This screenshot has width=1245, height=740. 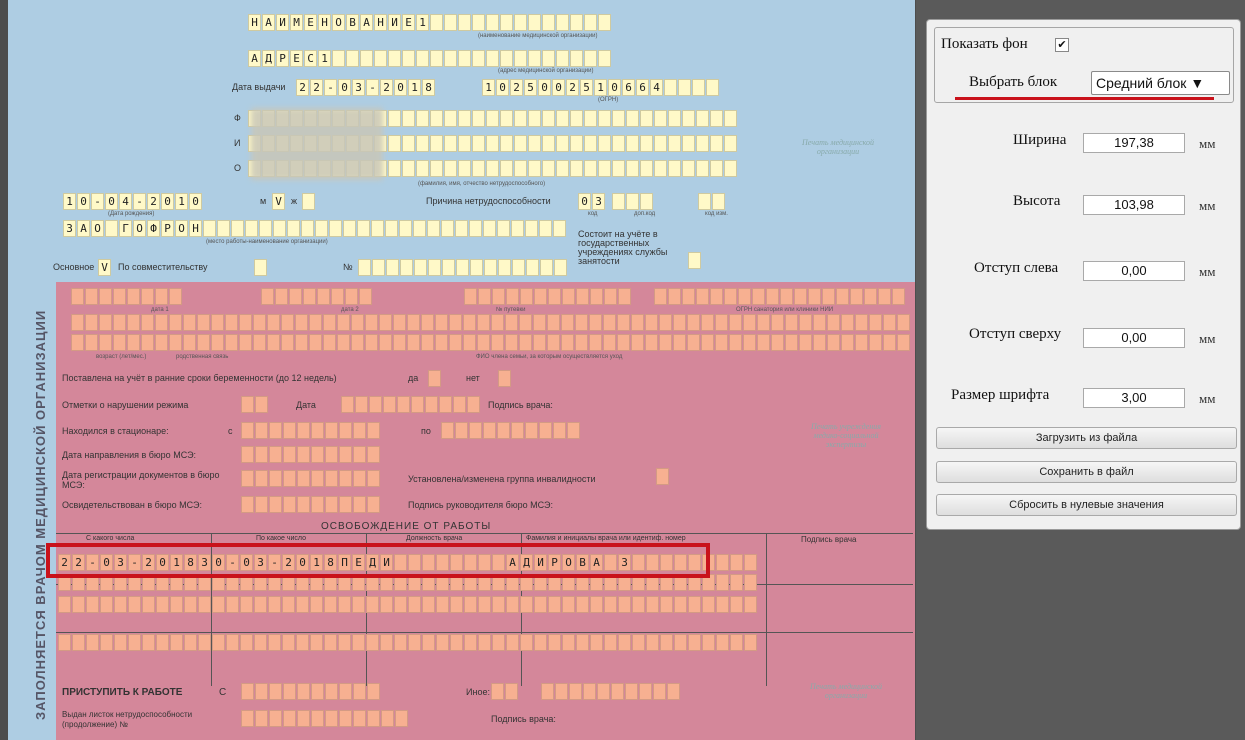 I want to click on no-cell, so click(x=505, y=378).